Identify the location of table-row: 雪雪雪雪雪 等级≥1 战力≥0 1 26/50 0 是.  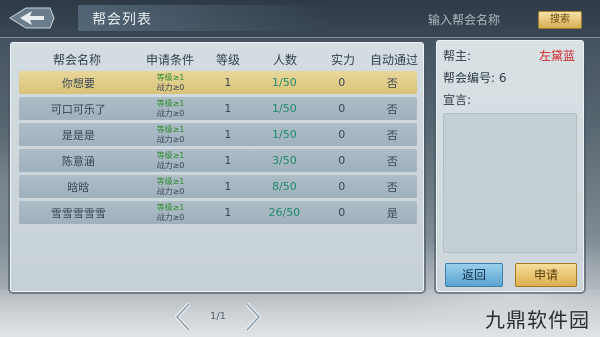
(218, 212).